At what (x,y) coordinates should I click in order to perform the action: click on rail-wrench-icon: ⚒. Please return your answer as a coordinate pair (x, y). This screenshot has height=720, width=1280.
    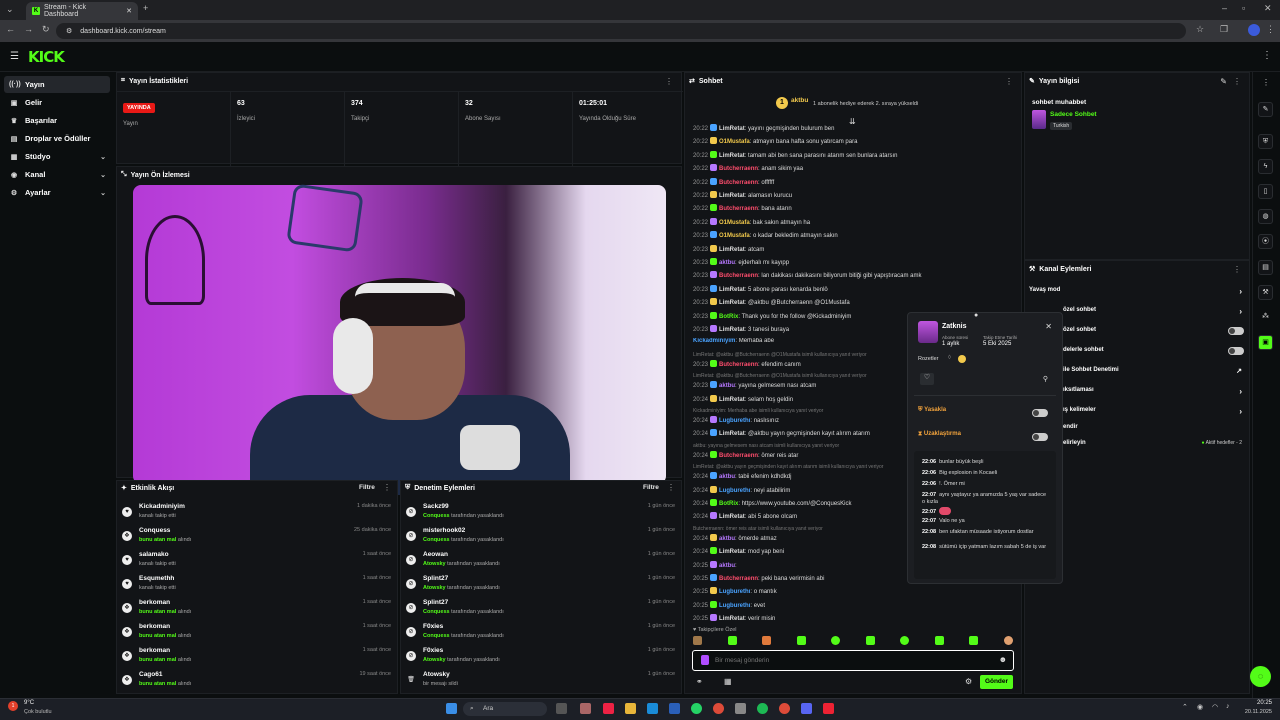
    Looking at the image, I should click on (1265, 292).